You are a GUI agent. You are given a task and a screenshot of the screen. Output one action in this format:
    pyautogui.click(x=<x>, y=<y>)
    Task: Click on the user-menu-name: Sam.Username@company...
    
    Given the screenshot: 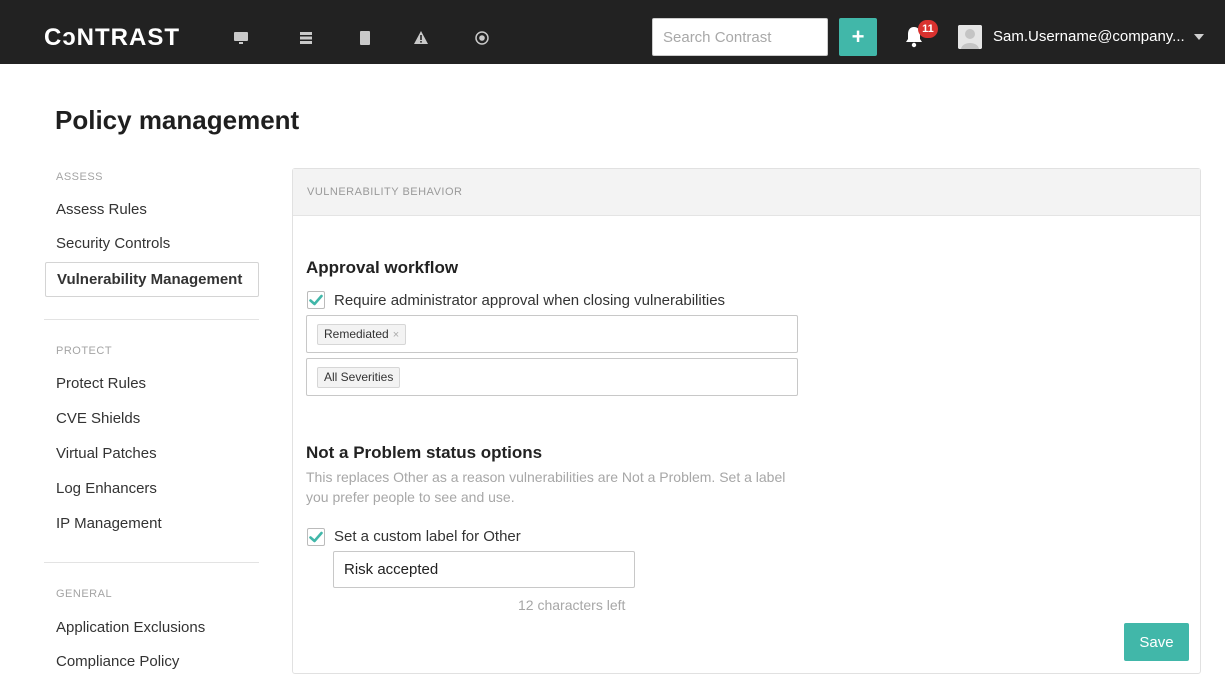 What is the action you would take?
    pyautogui.click(x=1089, y=37)
    